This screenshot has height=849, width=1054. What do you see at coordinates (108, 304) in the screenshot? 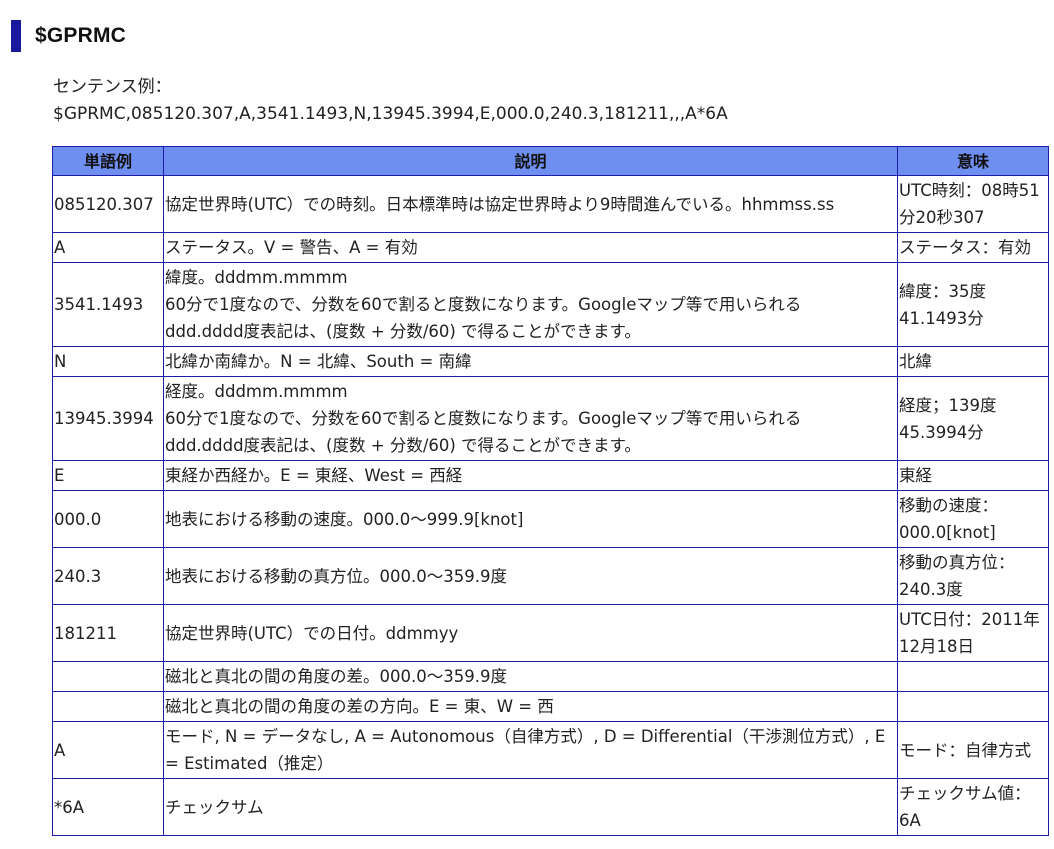
I see `word-cell: 3541.1493` at bounding box center [108, 304].